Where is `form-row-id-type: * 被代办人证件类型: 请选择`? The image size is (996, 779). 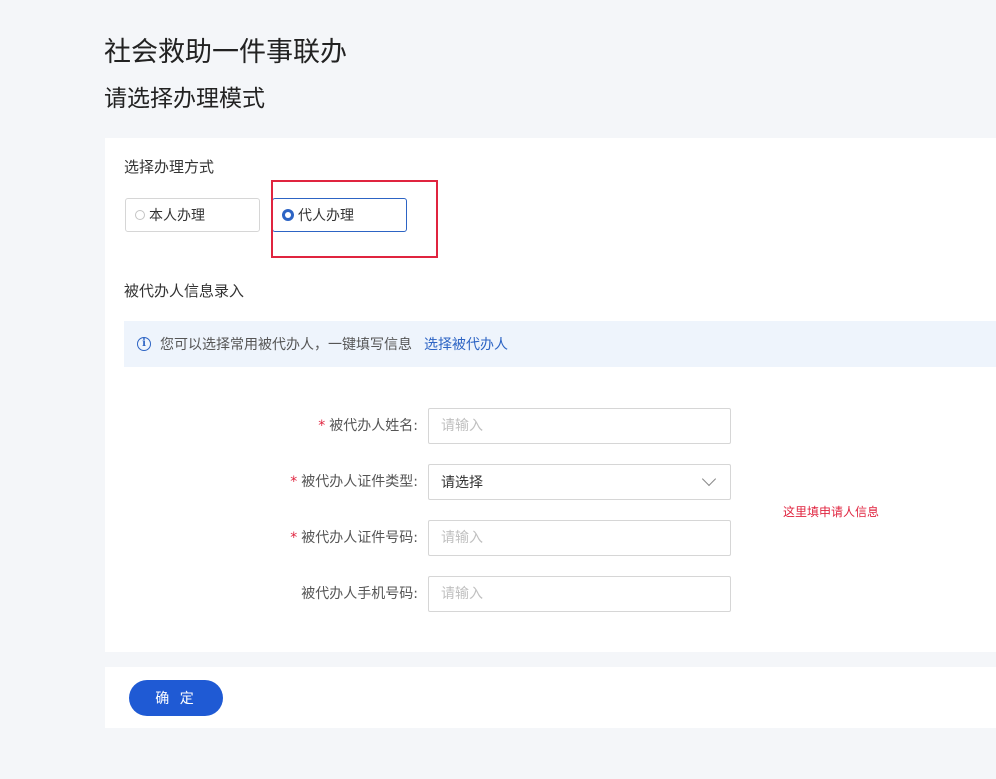 form-row-id-type: * 被代办人证件类型: 请选择 is located at coordinates (550, 482).